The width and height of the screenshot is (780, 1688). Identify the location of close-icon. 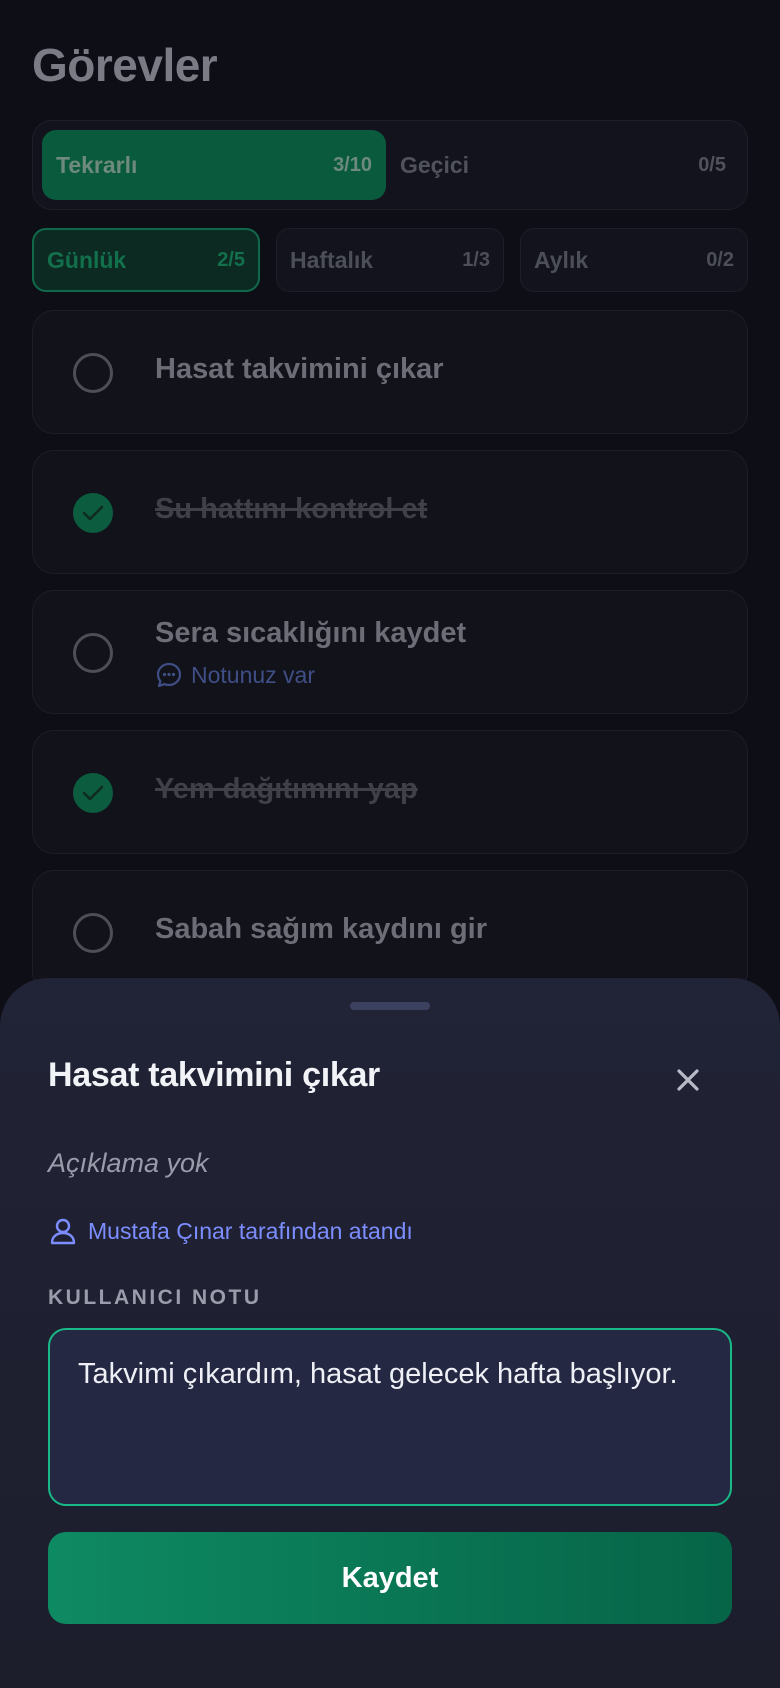
(688, 1080).